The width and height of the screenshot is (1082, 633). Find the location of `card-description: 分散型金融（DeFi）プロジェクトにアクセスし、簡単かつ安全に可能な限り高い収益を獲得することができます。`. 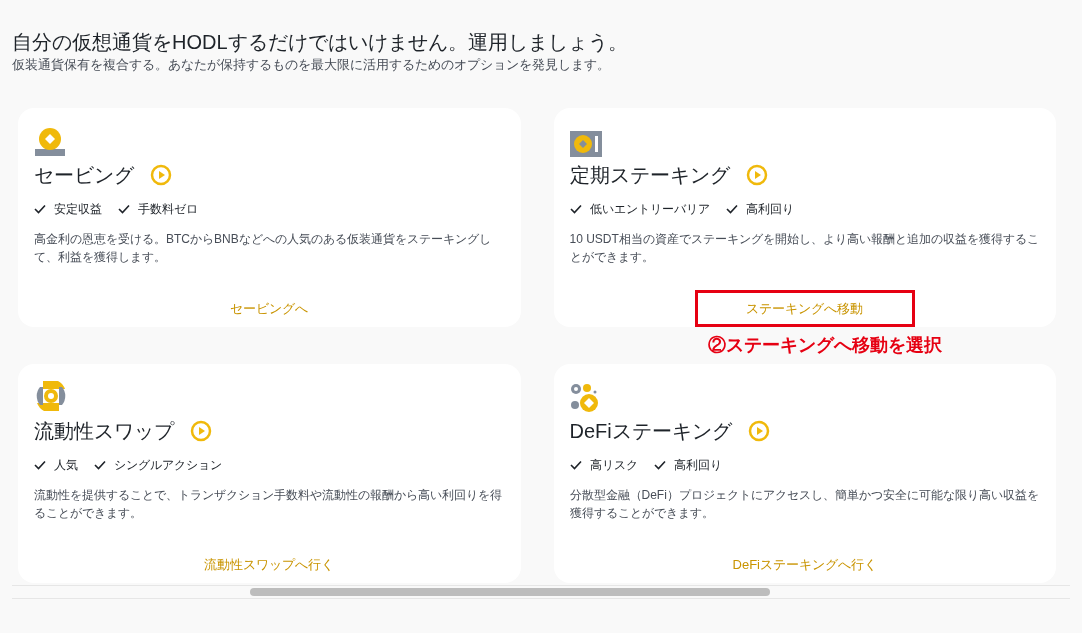

card-description: 分散型金融（DeFi）プロジェクトにアクセスし、簡単かつ安全に可能な限り高い収益を獲得することができます。 is located at coordinates (804, 504).